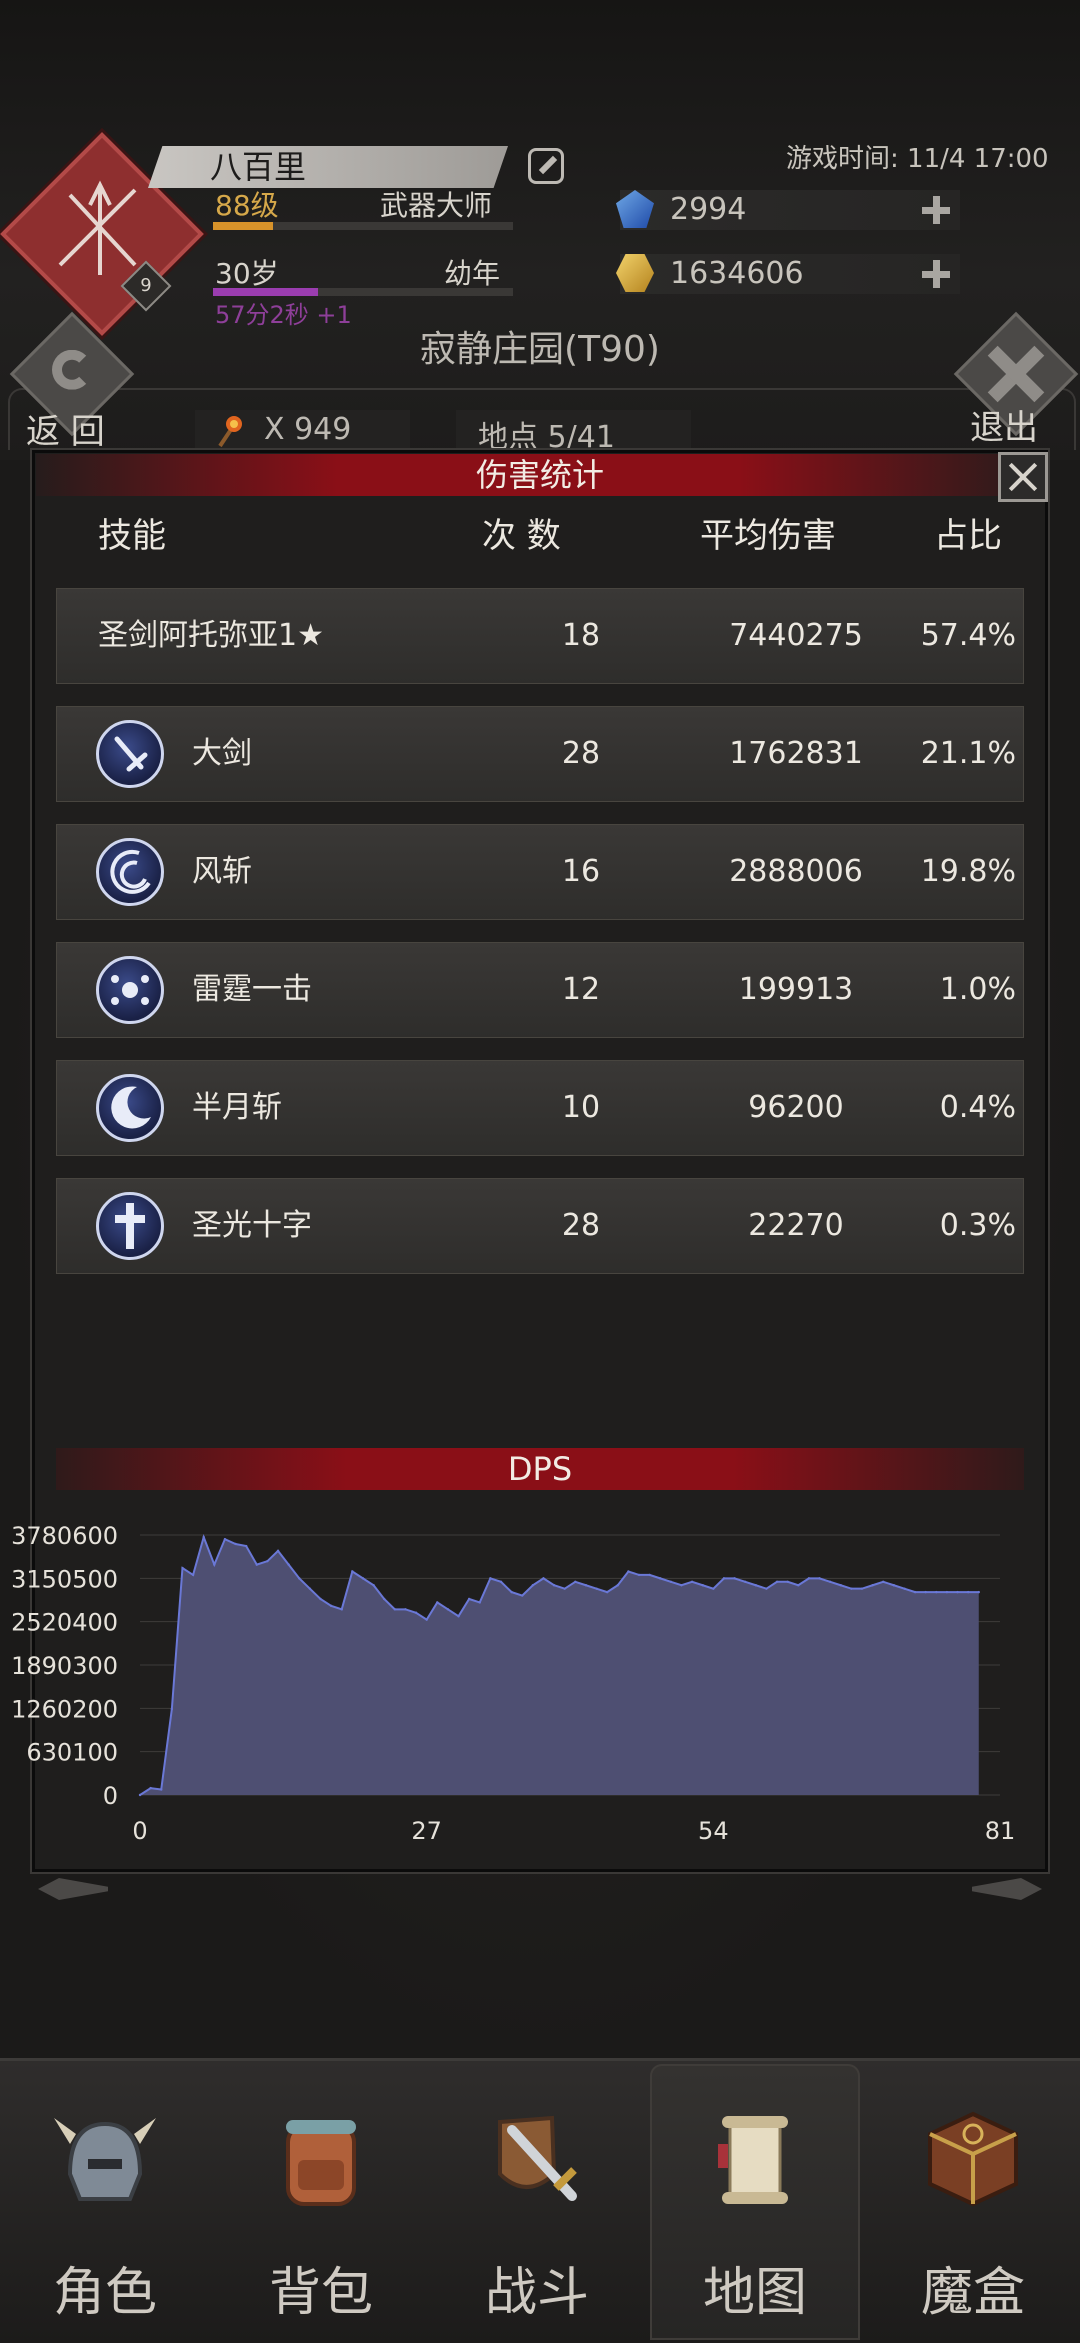 The width and height of the screenshot is (1080, 2343). What do you see at coordinates (105, 2159) in the screenshot?
I see `helmet-icon` at bounding box center [105, 2159].